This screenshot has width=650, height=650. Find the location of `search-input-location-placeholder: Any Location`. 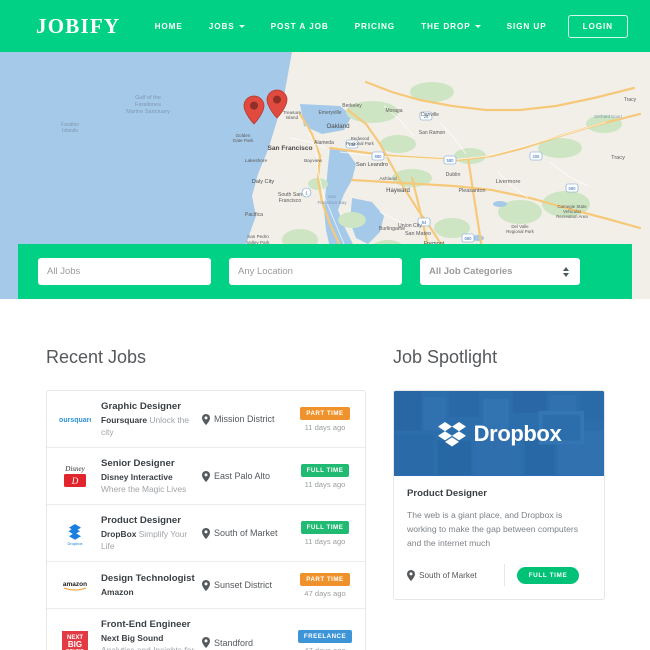

search-input-location-placeholder: Any Location is located at coordinates (265, 271).